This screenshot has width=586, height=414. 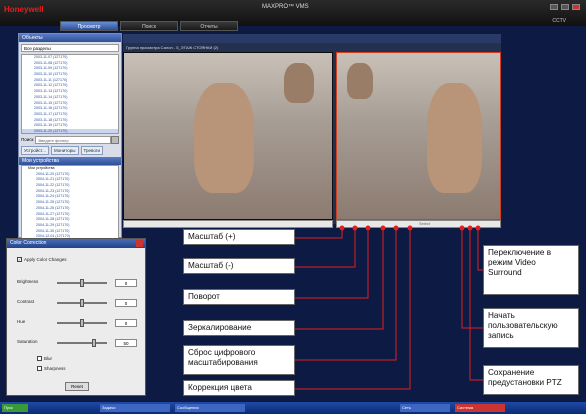 What do you see at coordinates (21, 321) in the screenshot?
I see `hue-label: Hue` at bounding box center [21, 321].